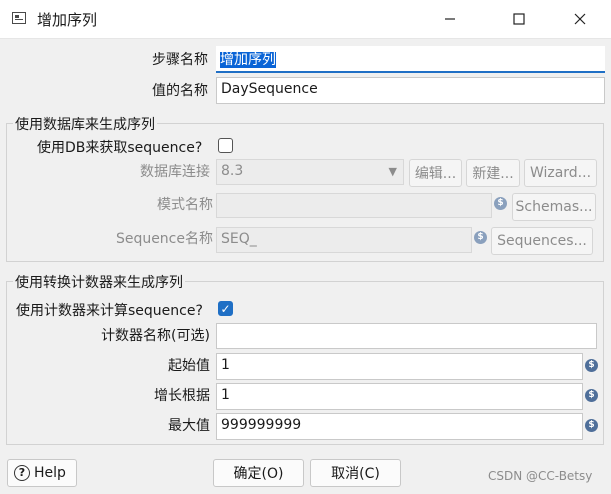 Image resolution: width=611 pixels, height=494 pixels. What do you see at coordinates (225, 145) in the screenshot?
I see `use-db-checkbox` at bounding box center [225, 145].